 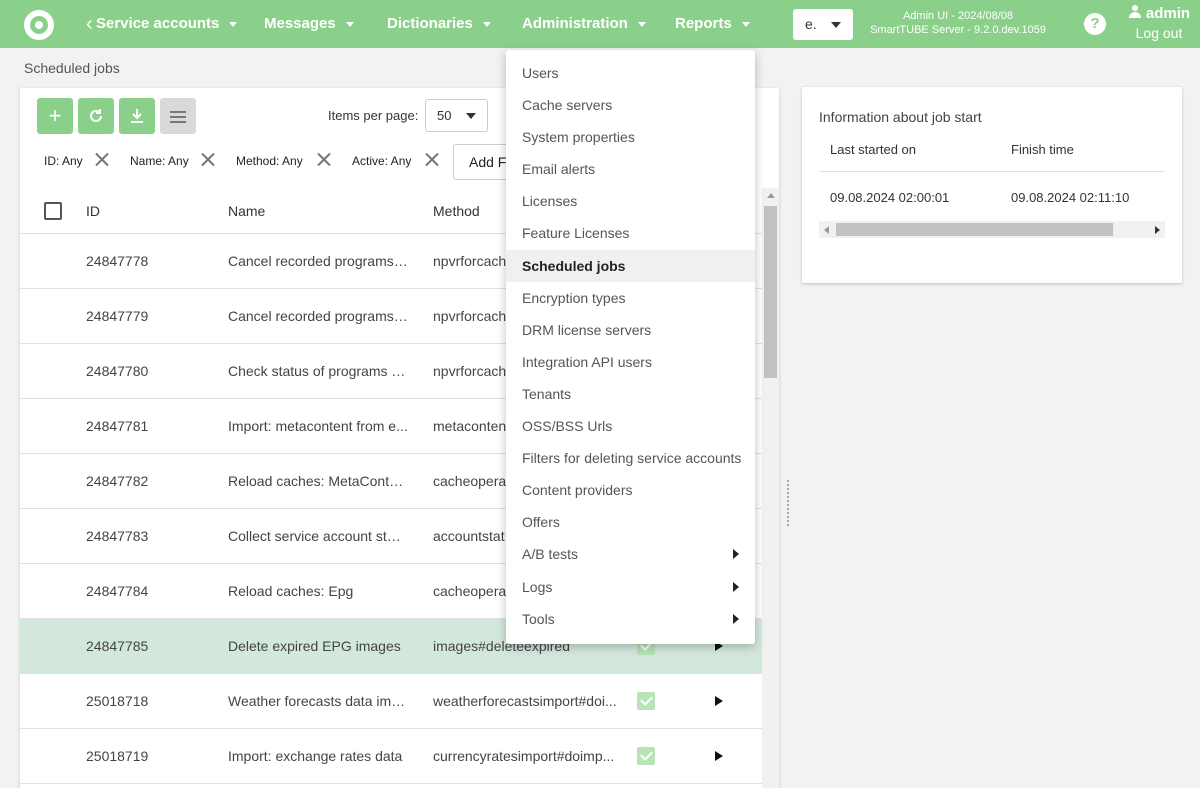 I want to click on nav-label: Service accounts, so click(x=158, y=23).